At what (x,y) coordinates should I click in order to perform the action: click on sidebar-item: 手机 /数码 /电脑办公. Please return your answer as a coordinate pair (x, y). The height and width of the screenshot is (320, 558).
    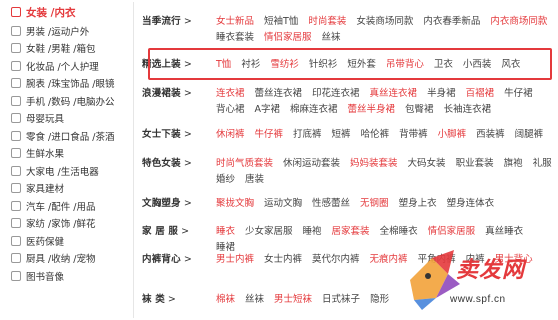
    Looking at the image, I should click on (68, 101).